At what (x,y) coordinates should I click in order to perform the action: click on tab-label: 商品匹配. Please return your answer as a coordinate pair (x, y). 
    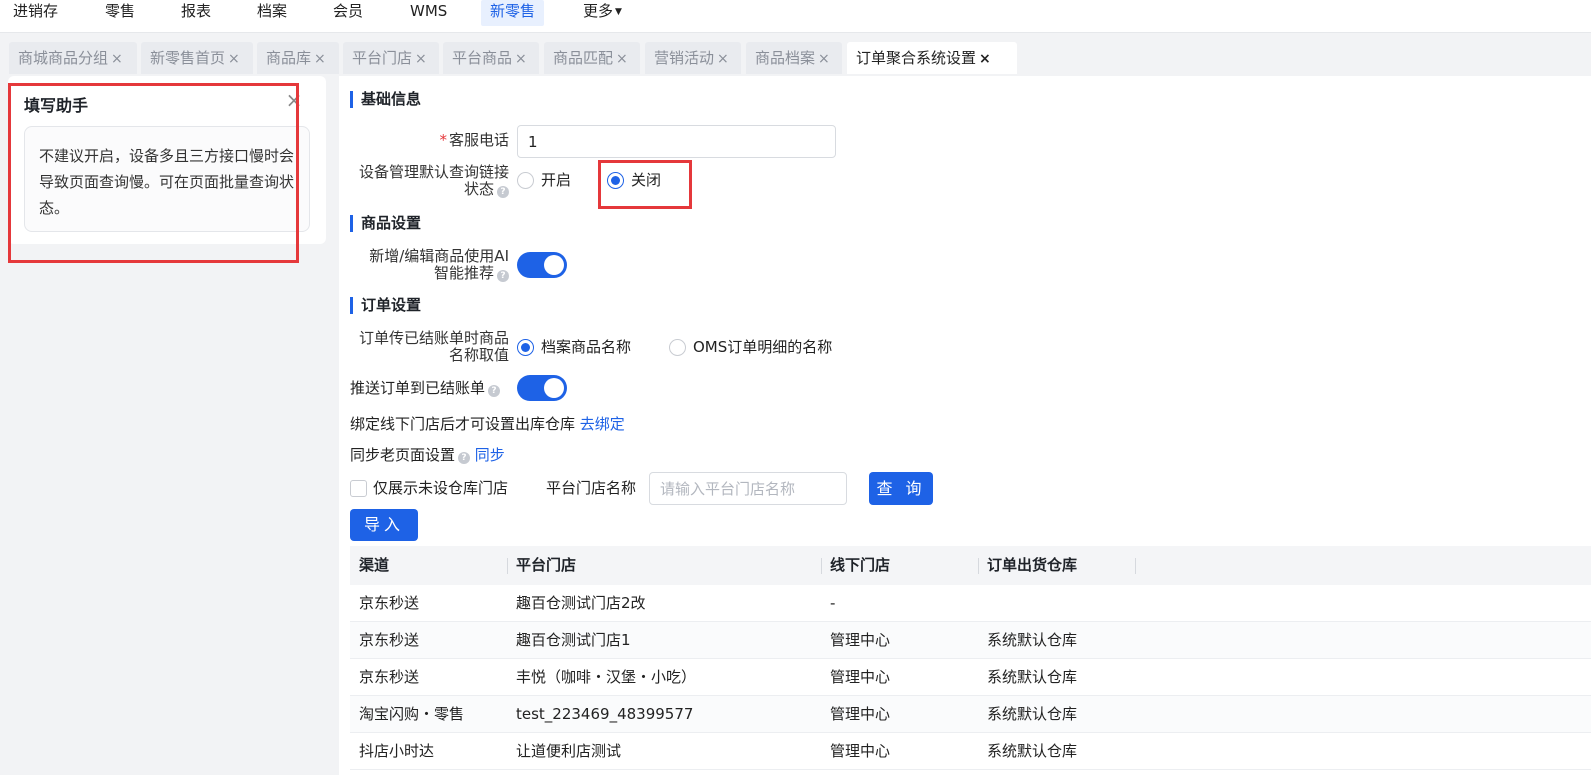
    Looking at the image, I should click on (583, 58).